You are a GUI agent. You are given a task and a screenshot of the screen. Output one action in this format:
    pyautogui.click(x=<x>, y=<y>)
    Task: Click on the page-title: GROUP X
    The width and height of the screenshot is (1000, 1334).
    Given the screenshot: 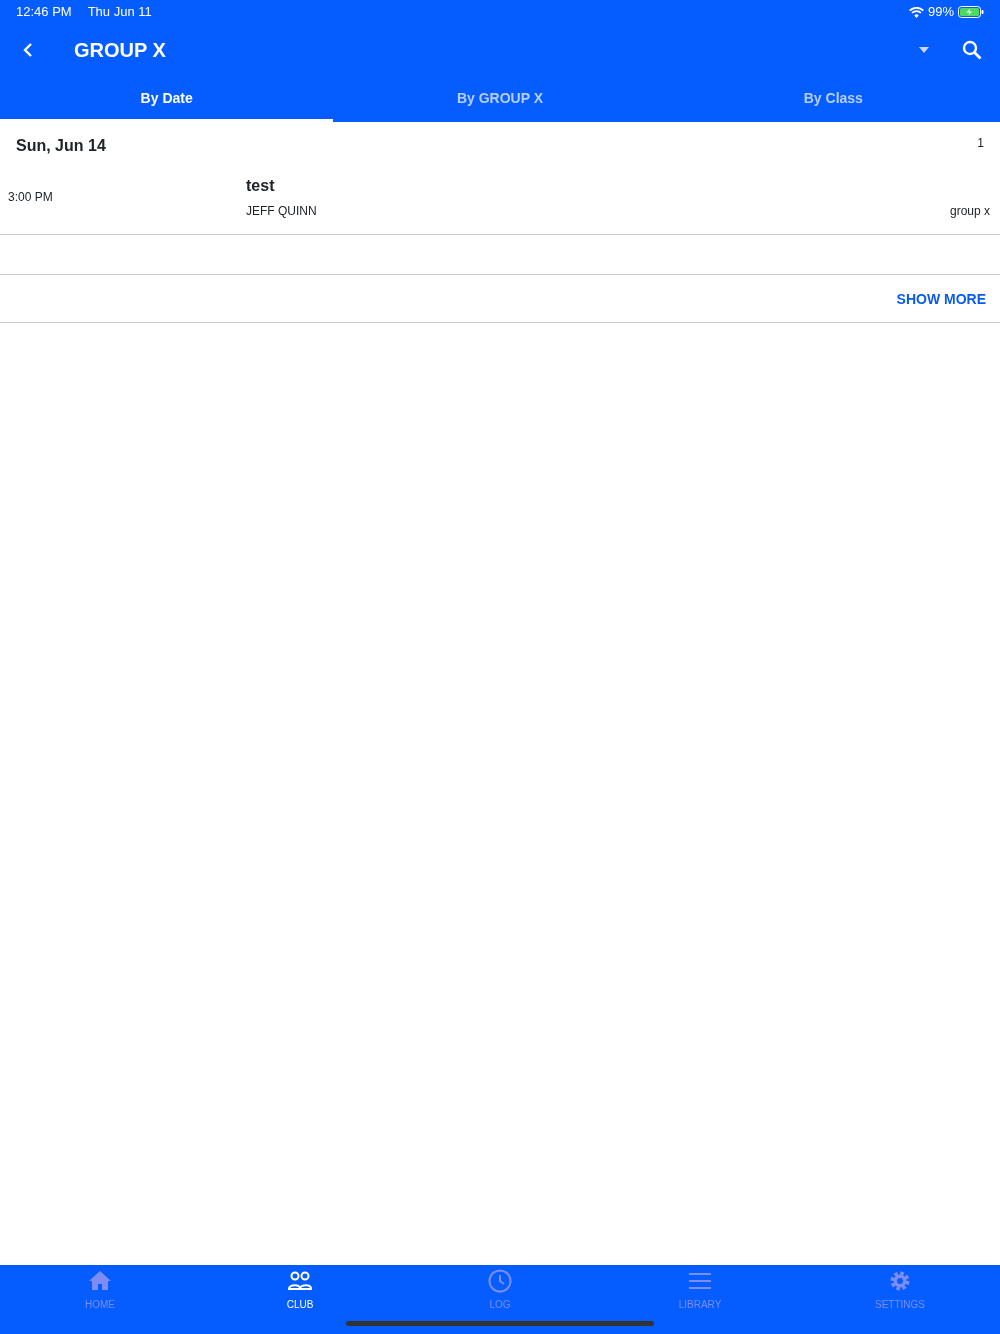 What is the action you would take?
    pyautogui.click(x=120, y=50)
    